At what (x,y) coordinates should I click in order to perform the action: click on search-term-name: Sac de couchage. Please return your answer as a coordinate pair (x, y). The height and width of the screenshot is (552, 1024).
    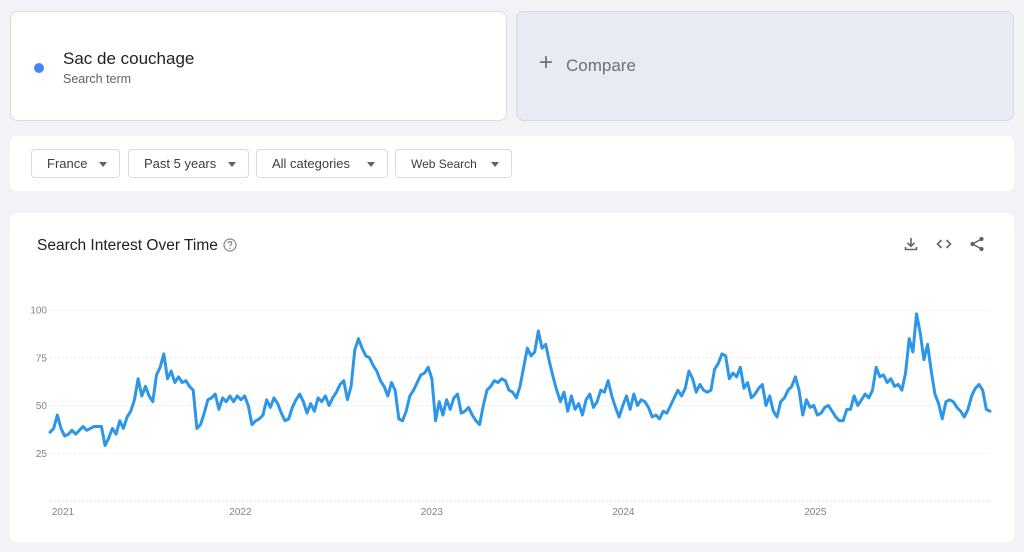
    Looking at the image, I should click on (129, 58).